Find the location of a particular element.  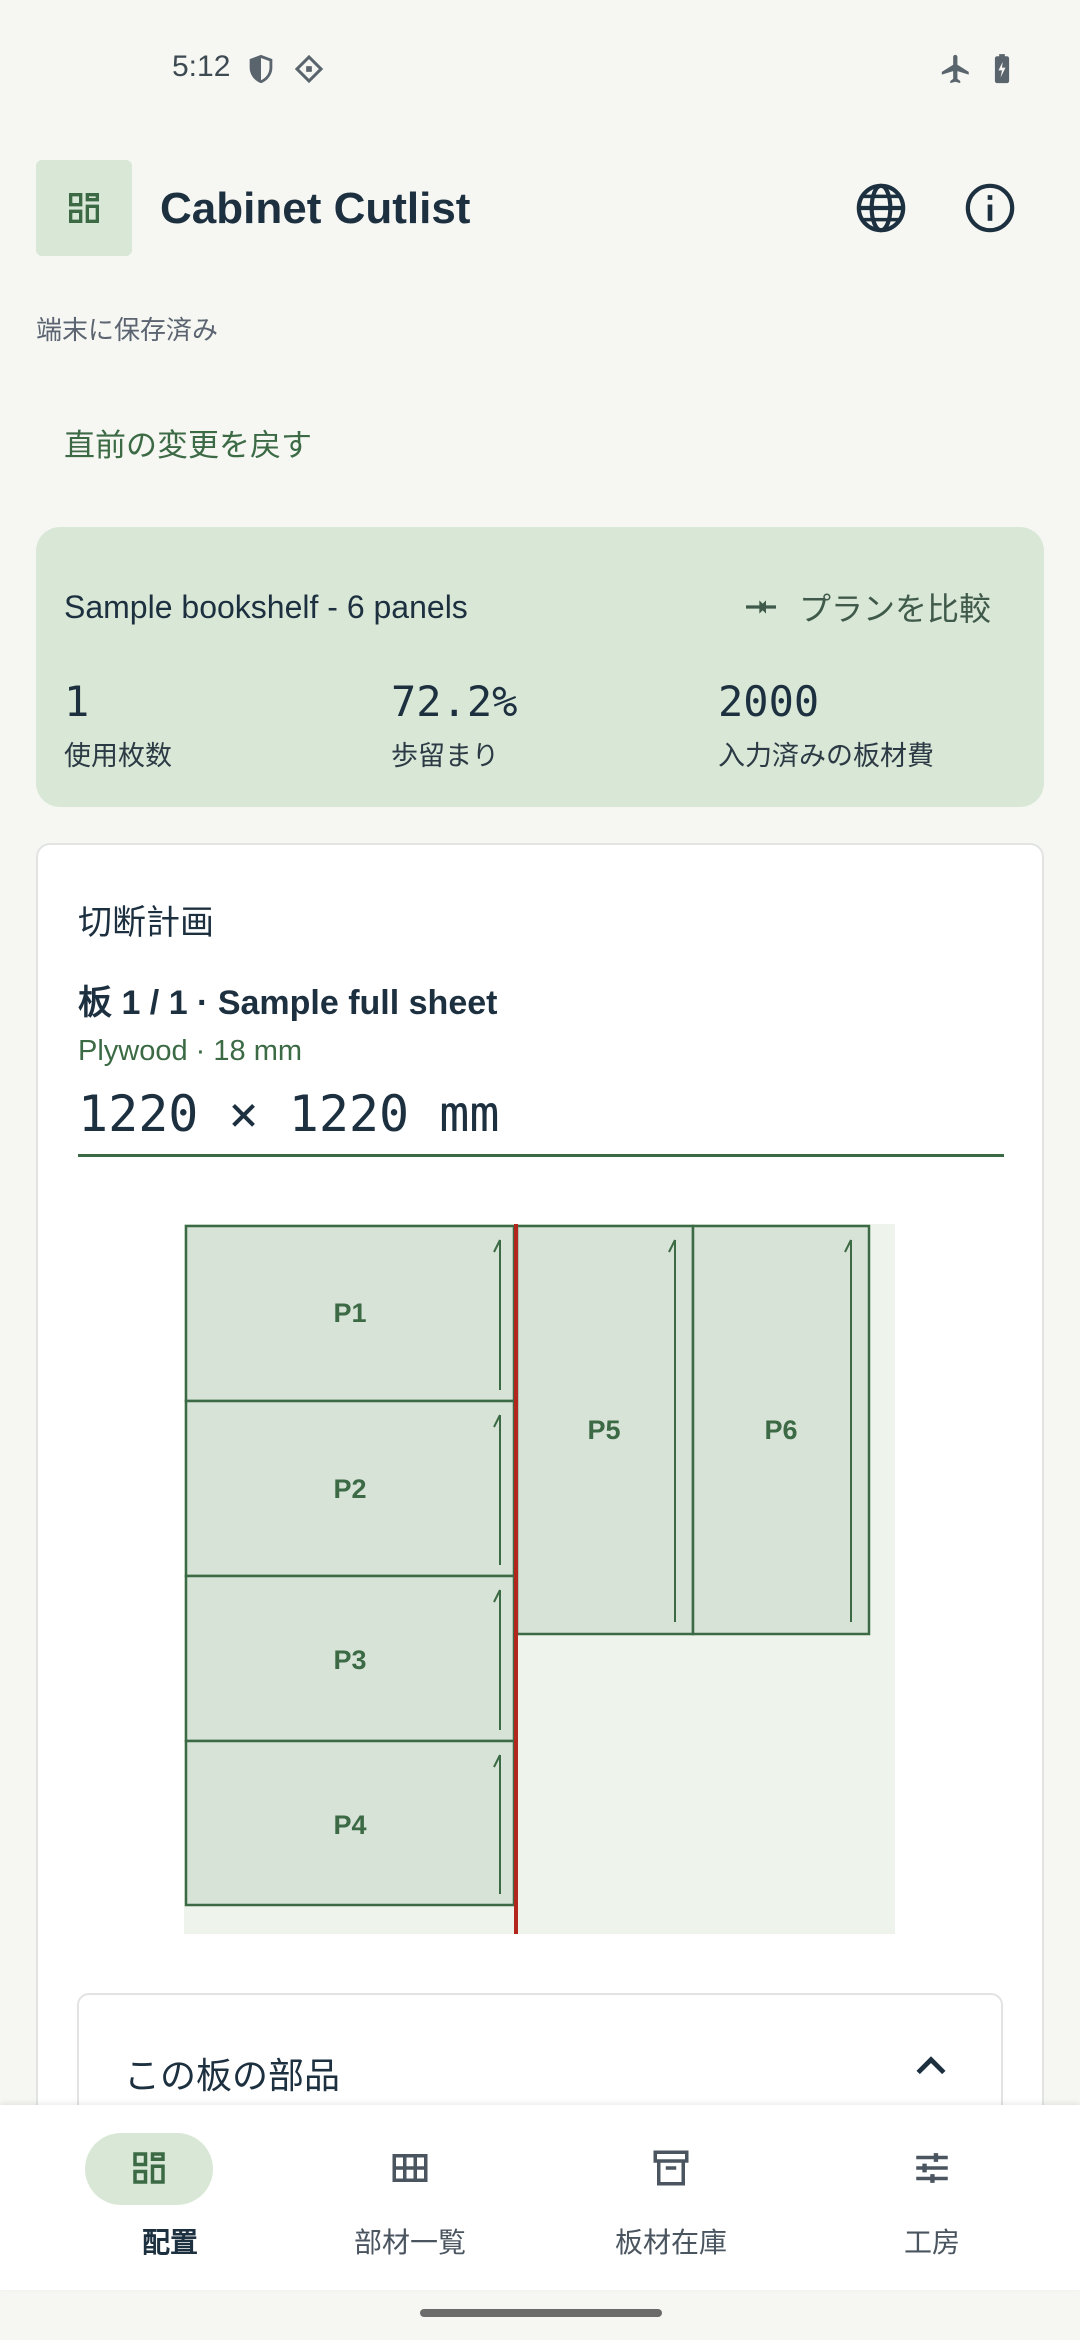

part-p5: P5 is located at coordinates (605, 1430).